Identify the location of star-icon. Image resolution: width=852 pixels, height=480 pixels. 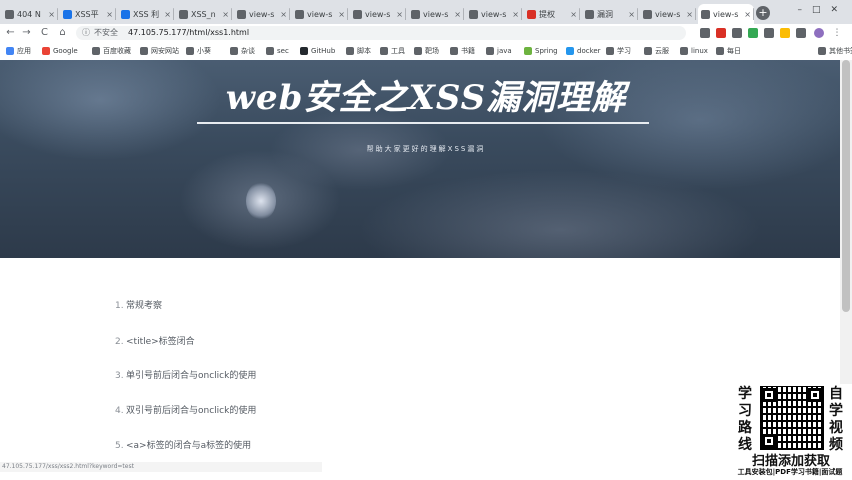
(705, 33).